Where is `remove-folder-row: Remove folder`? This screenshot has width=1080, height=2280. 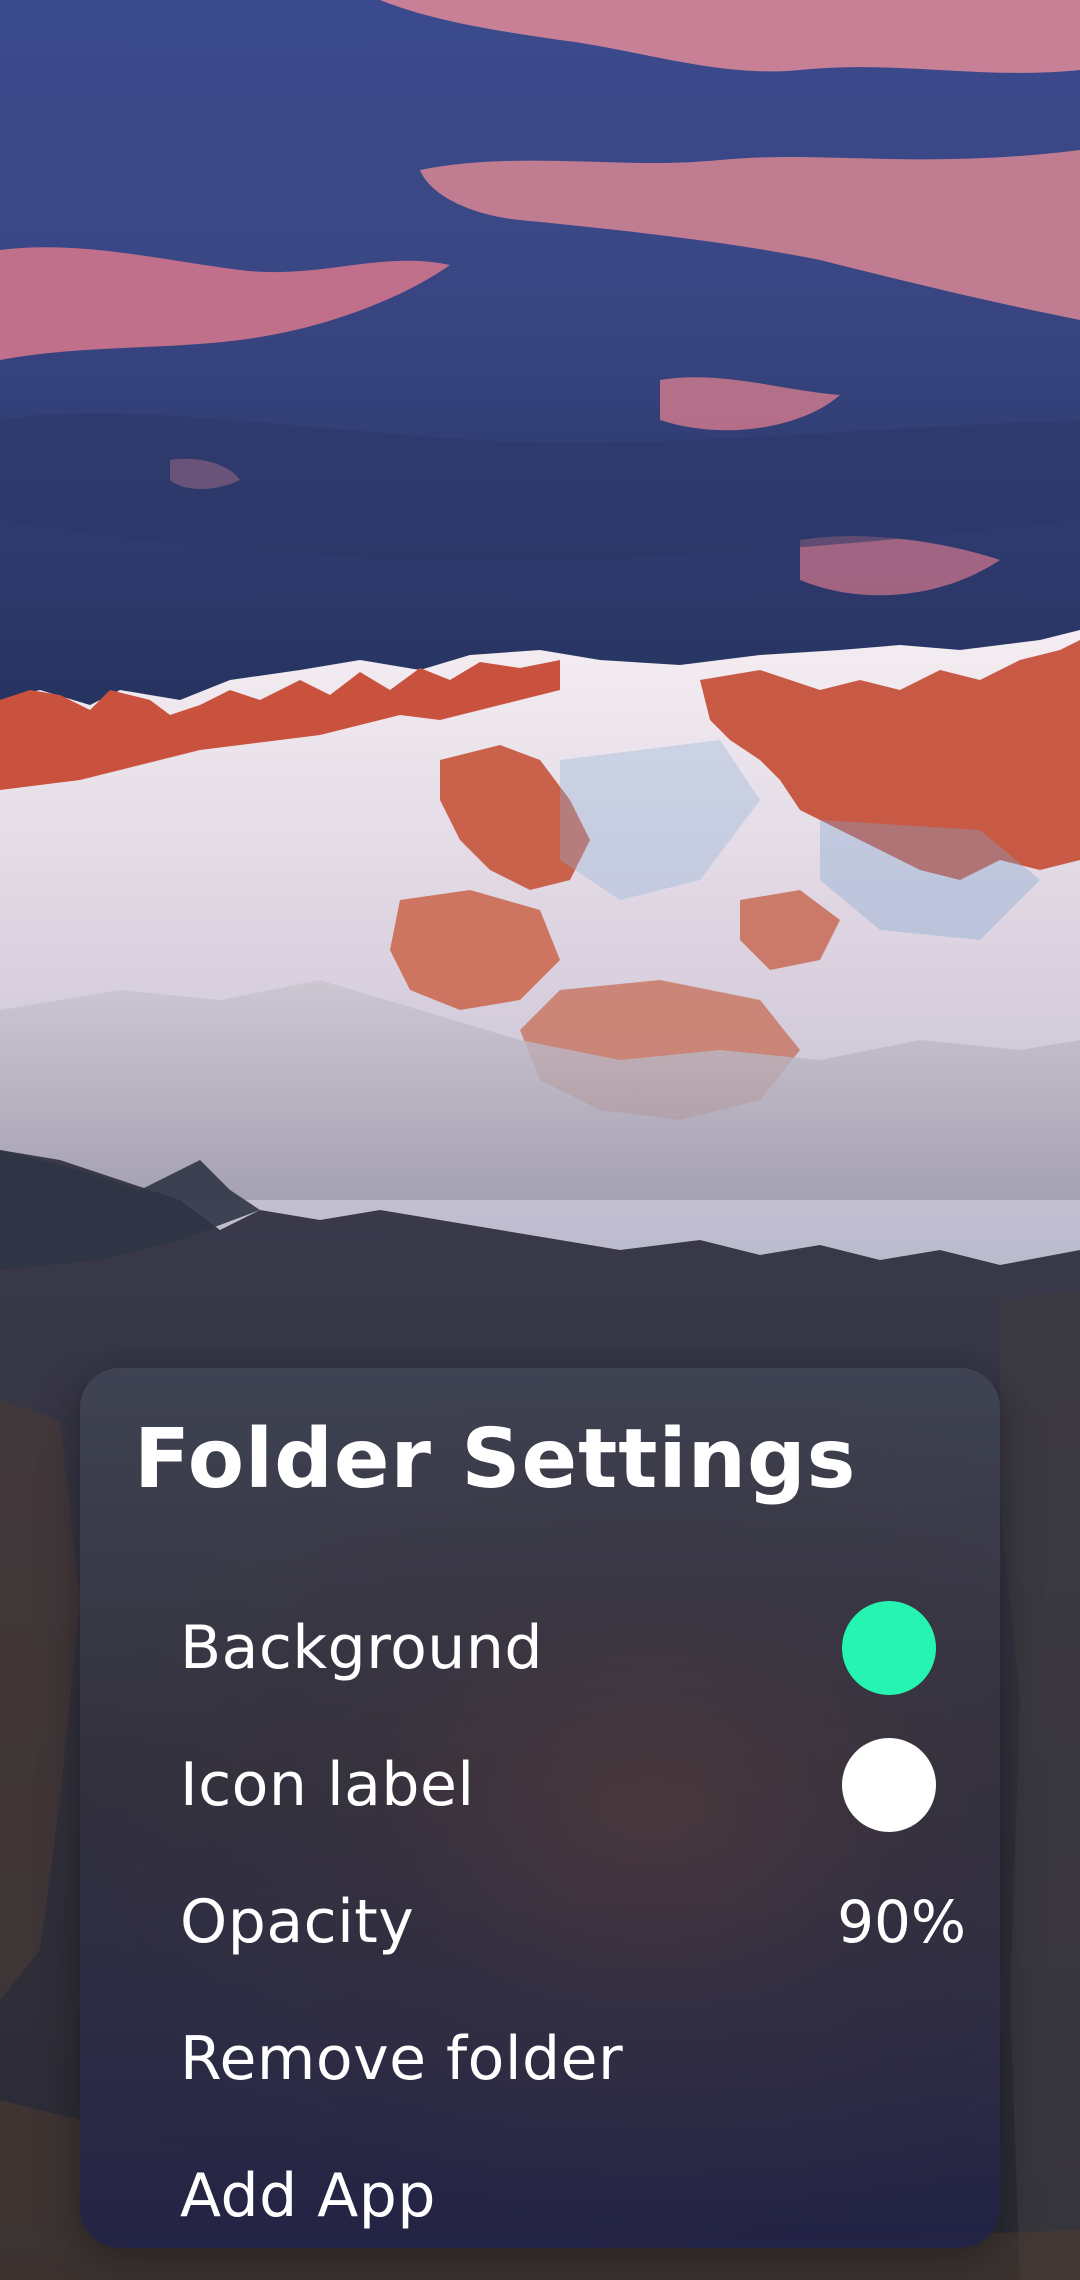
remove-folder-row: Remove folder is located at coordinates (540, 2059).